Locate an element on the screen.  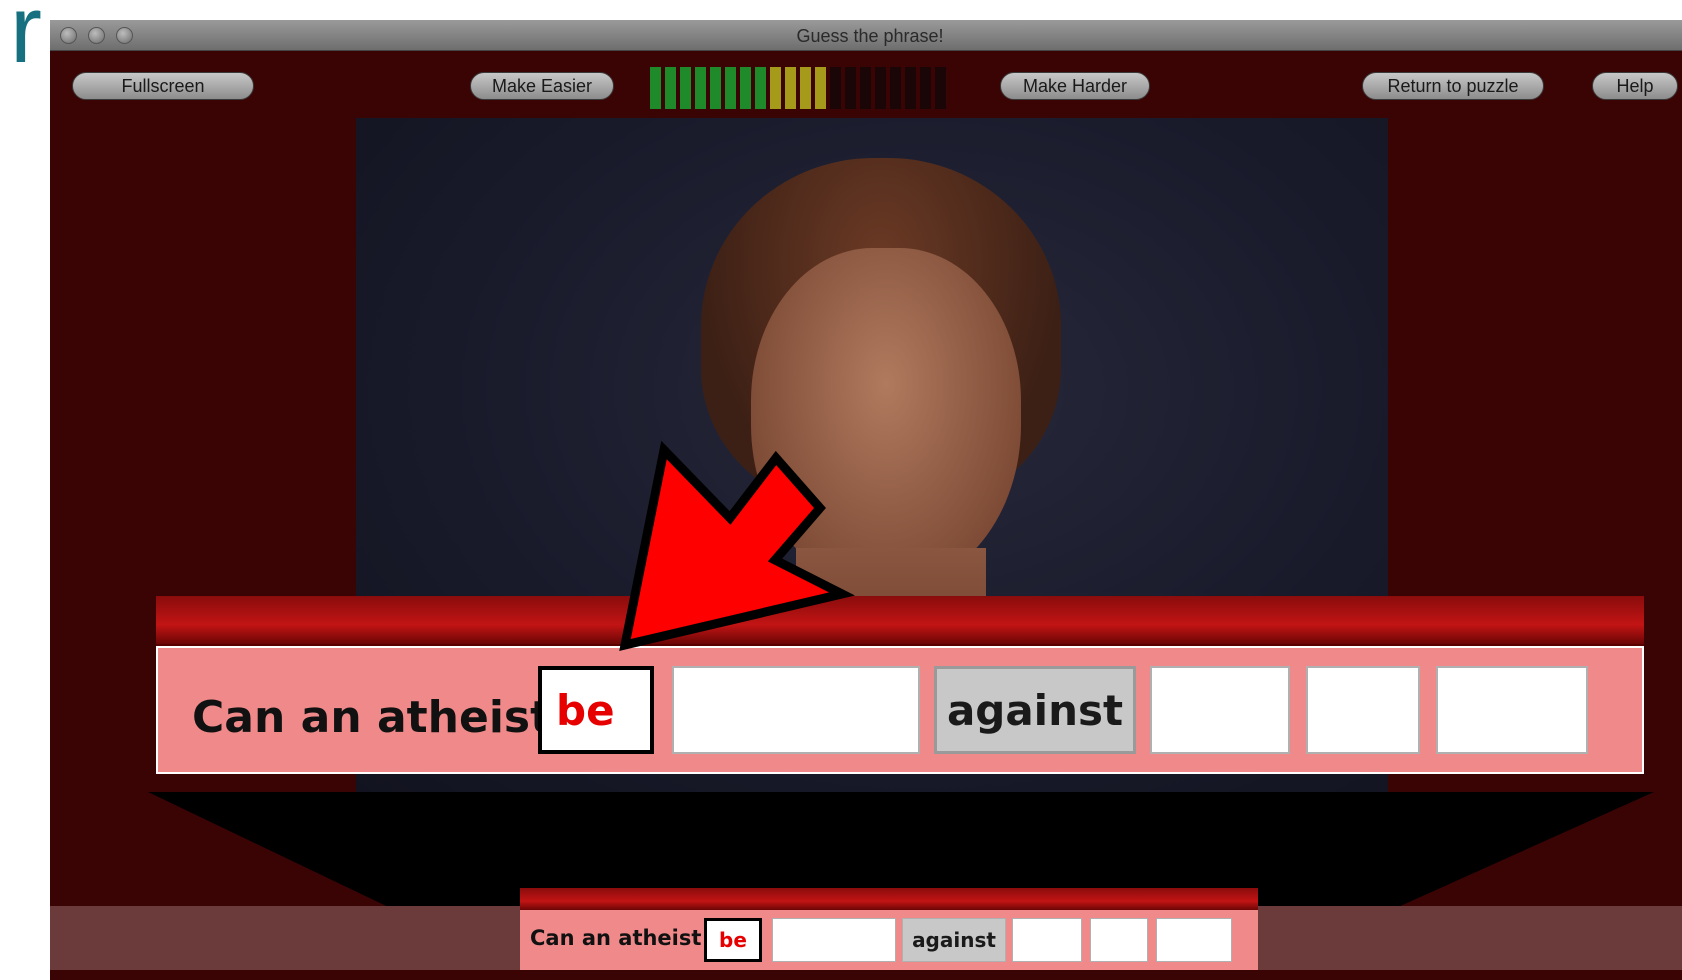
mini-word-slot-3: against is located at coordinates (954, 940).